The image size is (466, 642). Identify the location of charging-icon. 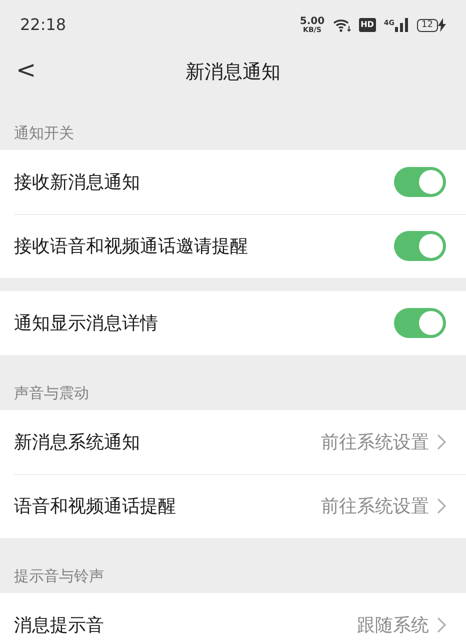
(442, 25).